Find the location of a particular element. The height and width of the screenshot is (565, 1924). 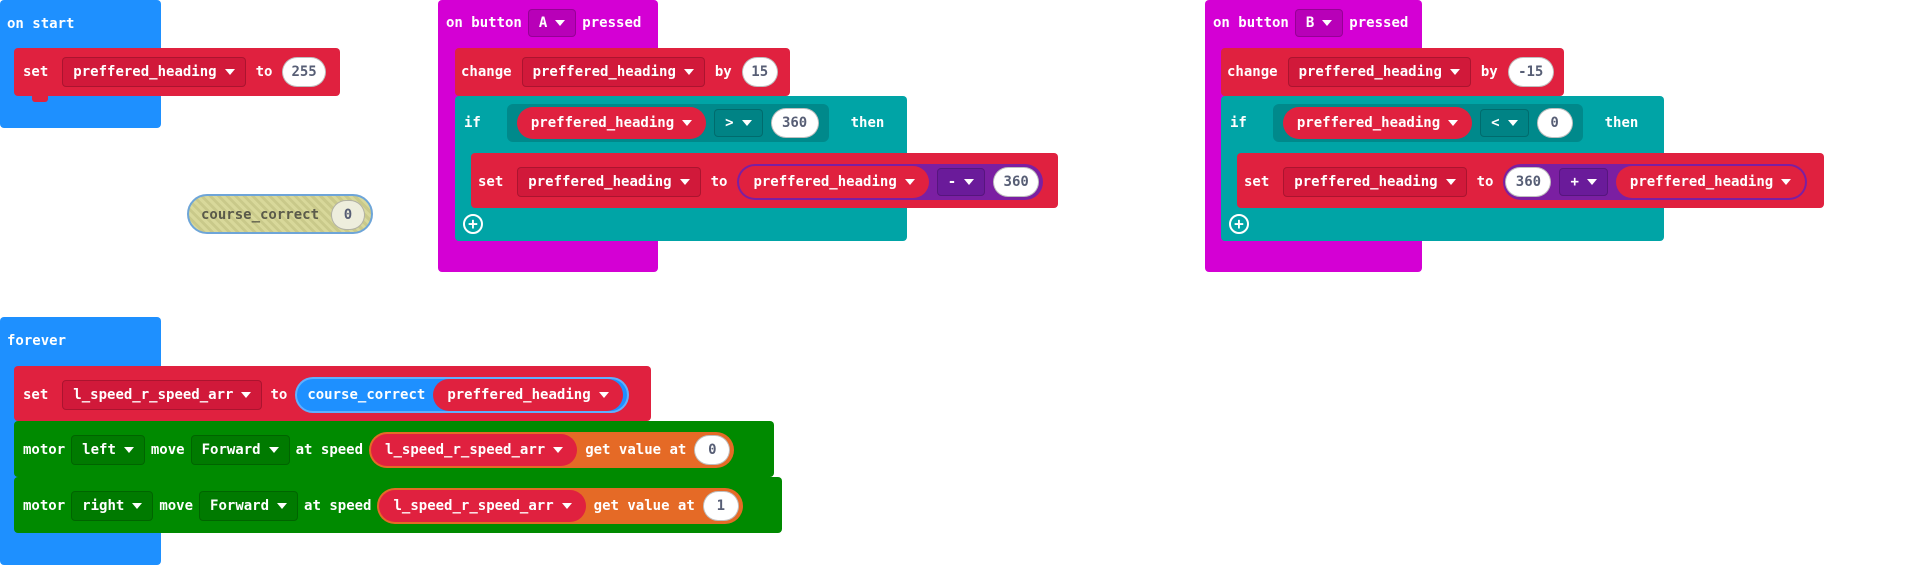

compare-value-input: 360 is located at coordinates (794, 123).